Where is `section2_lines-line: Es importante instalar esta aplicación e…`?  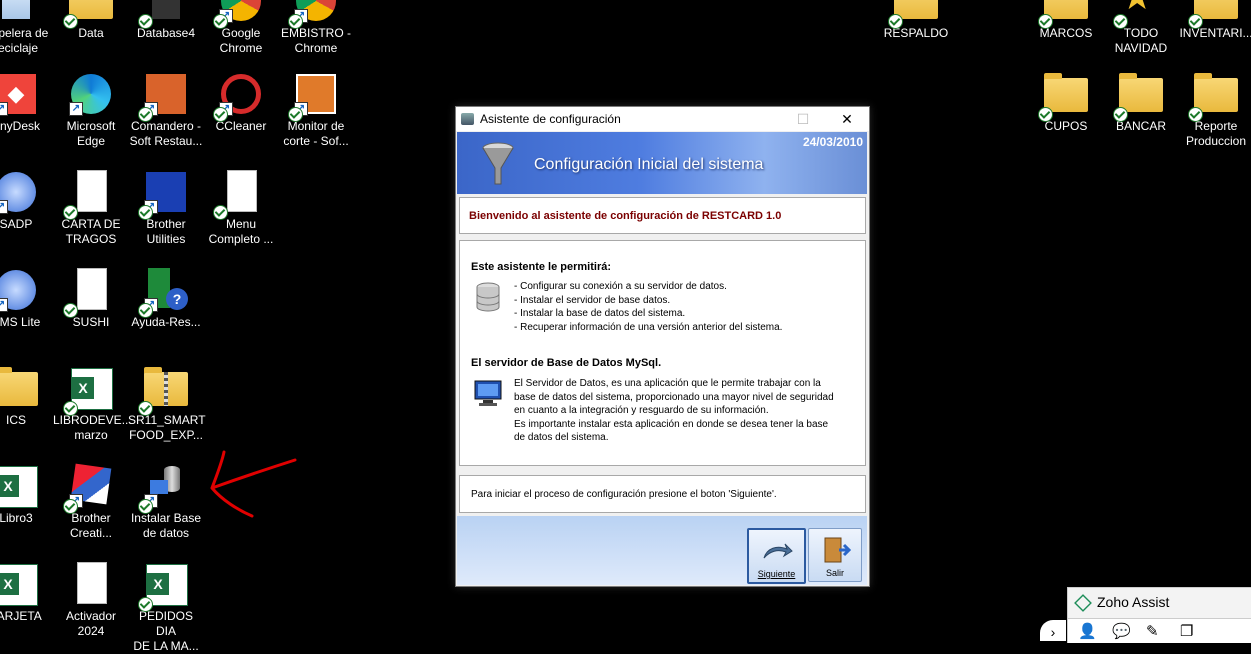
section2_lines-line: Es importante instalar esta aplicación e… is located at coordinates (671, 424).